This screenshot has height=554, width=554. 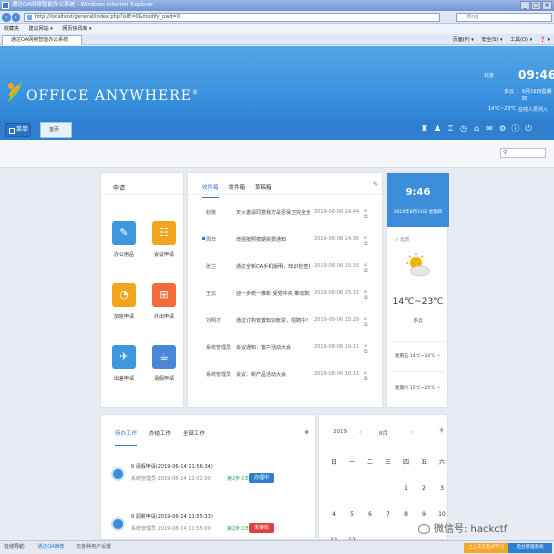 What do you see at coordinates (521, 40) in the screenshot?
I see `tool-tools: 工具(O) ▾` at bounding box center [521, 40].